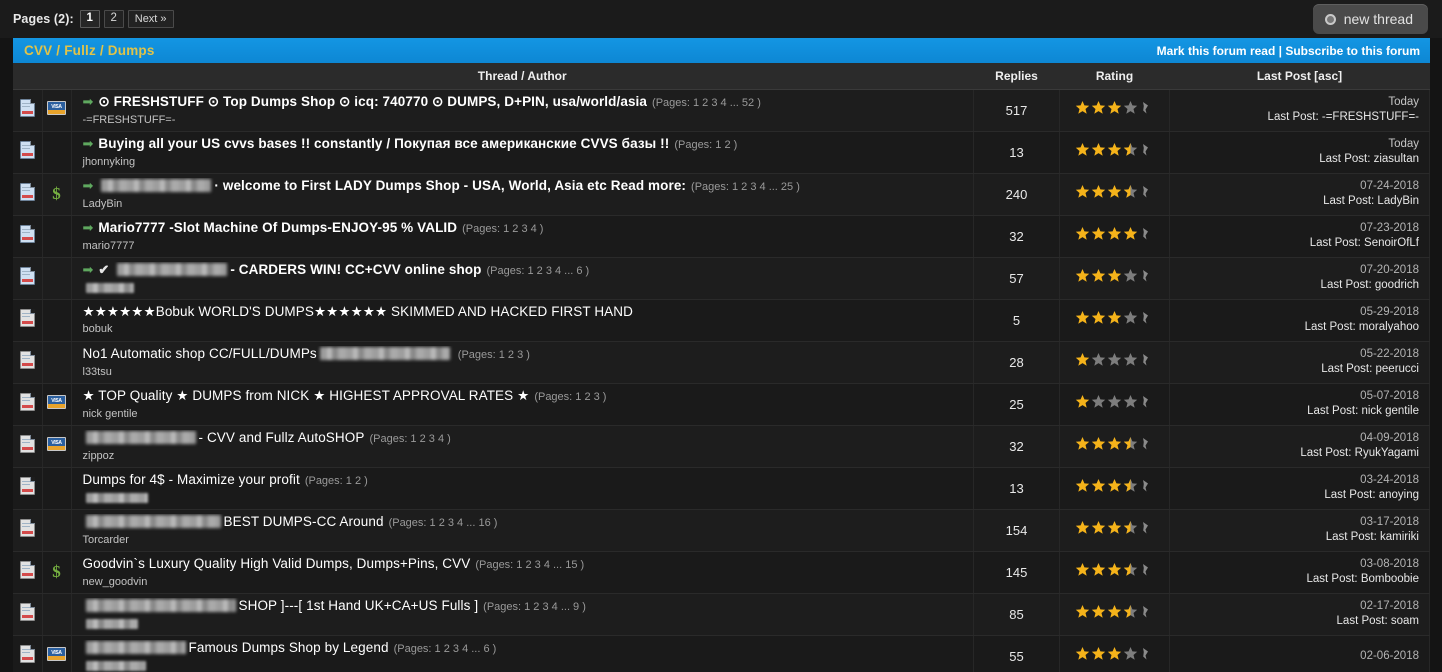 The image size is (1442, 672). I want to click on thread-title-link: Dumps for 4$ - Maximize your profit, so click(191, 479).